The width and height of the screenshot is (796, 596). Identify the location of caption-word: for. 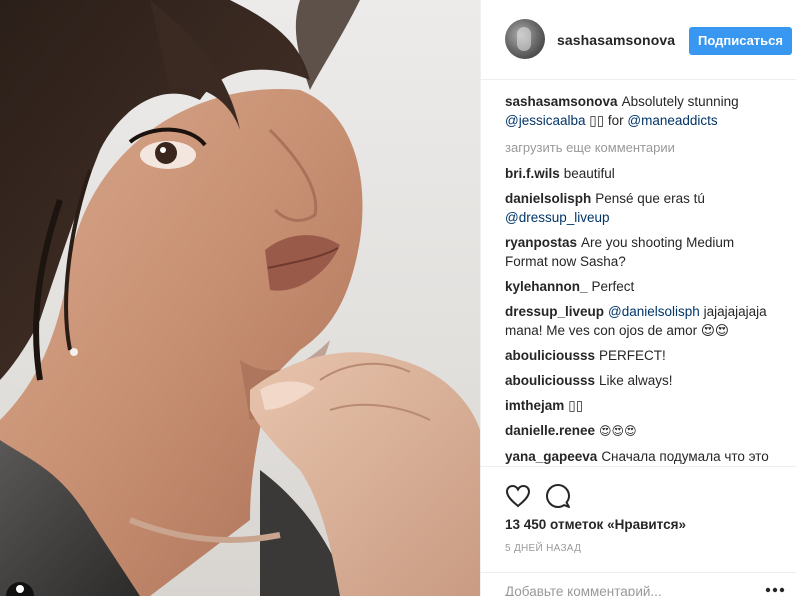
(615, 120).